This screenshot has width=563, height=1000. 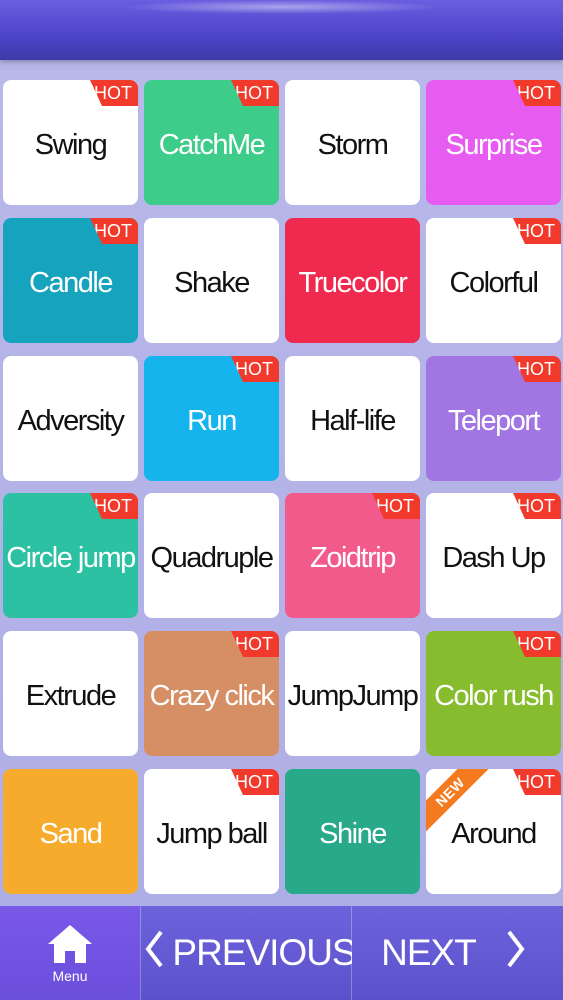 I want to click on level-label: Circle jump, so click(x=71, y=558).